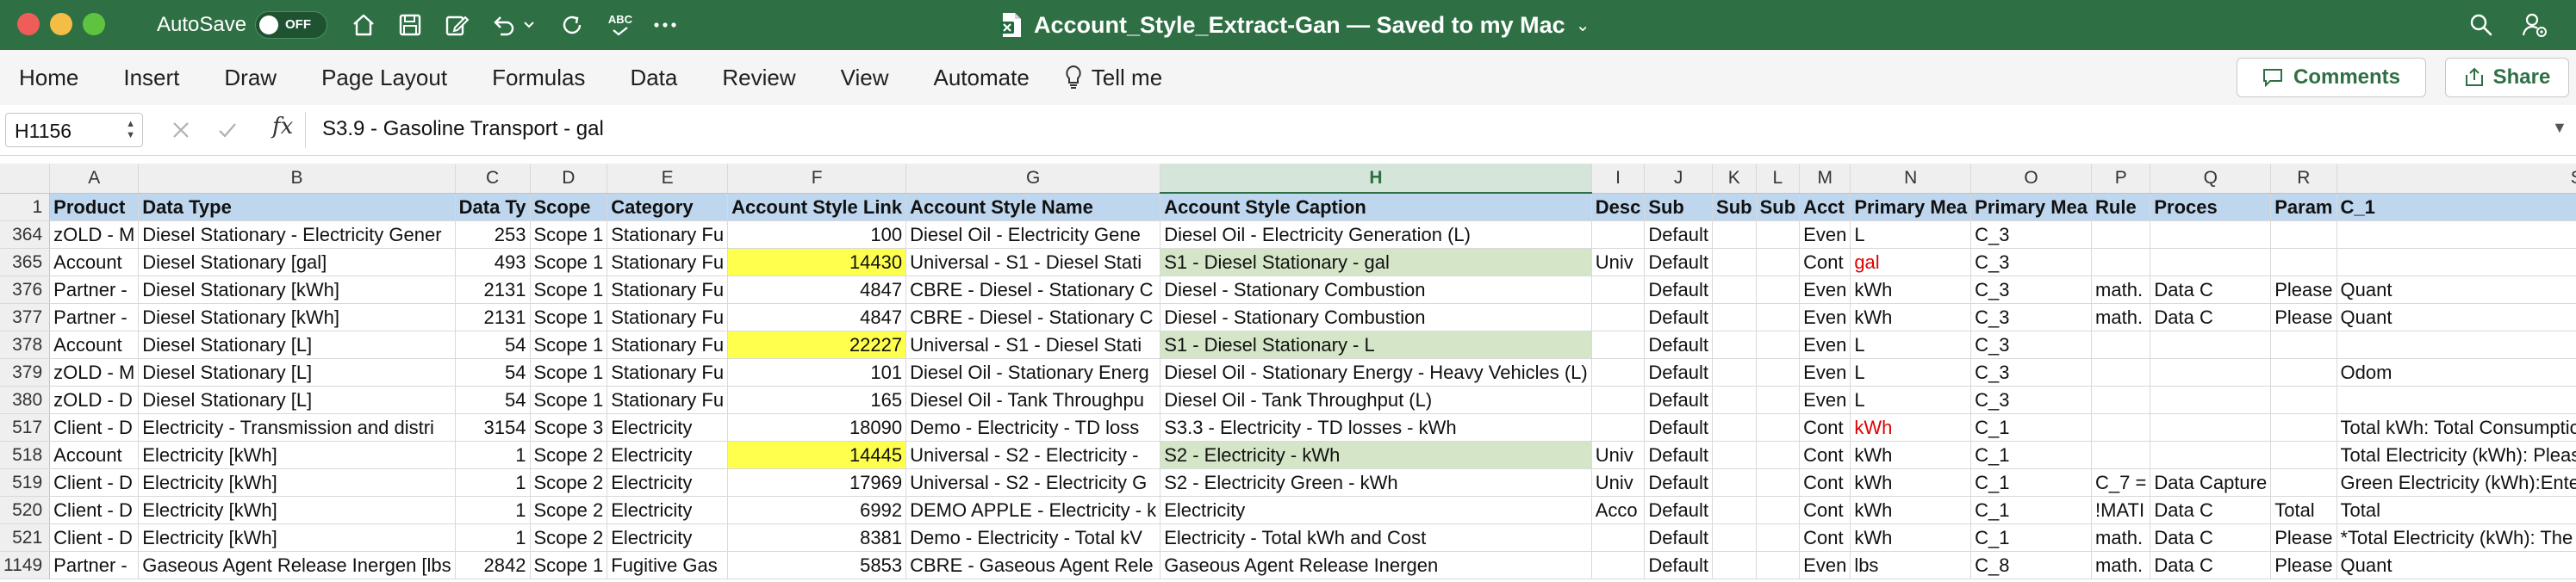  What do you see at coordinates (95, 372) in the screenshot?
I see `cell-a-379: zOLD - M` at bounding box center [95, 372].